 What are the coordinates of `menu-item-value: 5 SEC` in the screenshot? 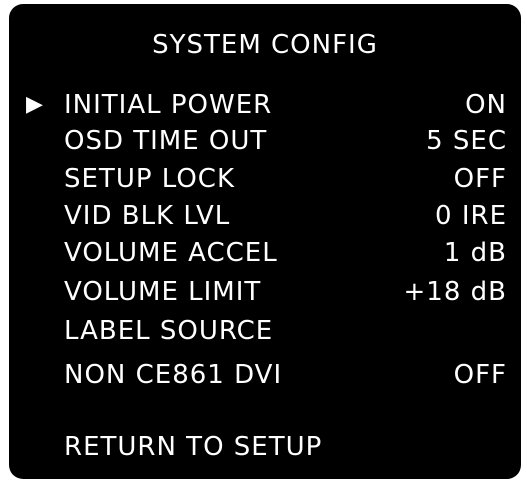 It's located at (466, 141).